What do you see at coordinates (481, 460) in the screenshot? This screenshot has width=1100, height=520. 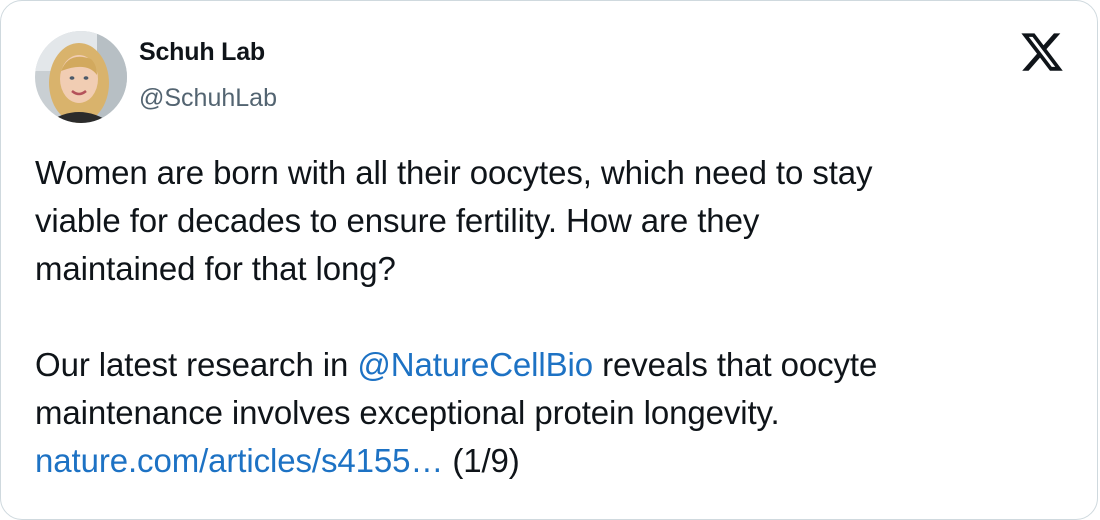 I see `thread-counter: (1/9)` at bounding box center [481, 460].